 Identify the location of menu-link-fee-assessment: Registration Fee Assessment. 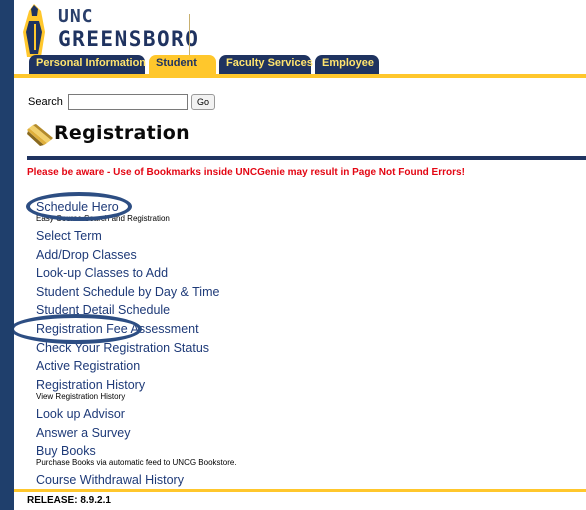
(117, 329).